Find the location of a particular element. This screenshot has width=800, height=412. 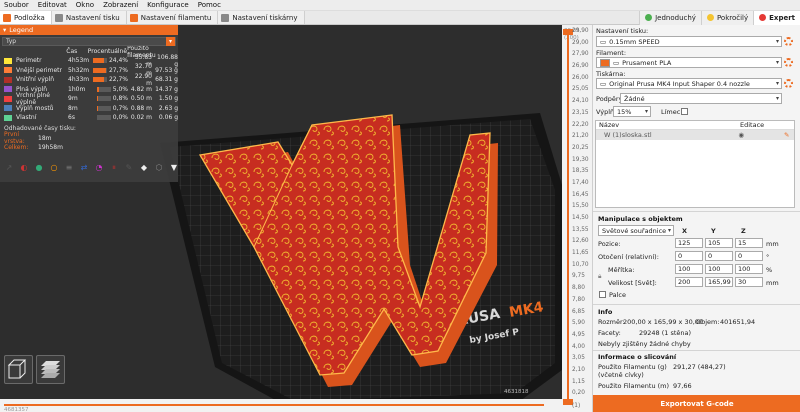

legend-title: Legend is located at coordinates (21, 30).